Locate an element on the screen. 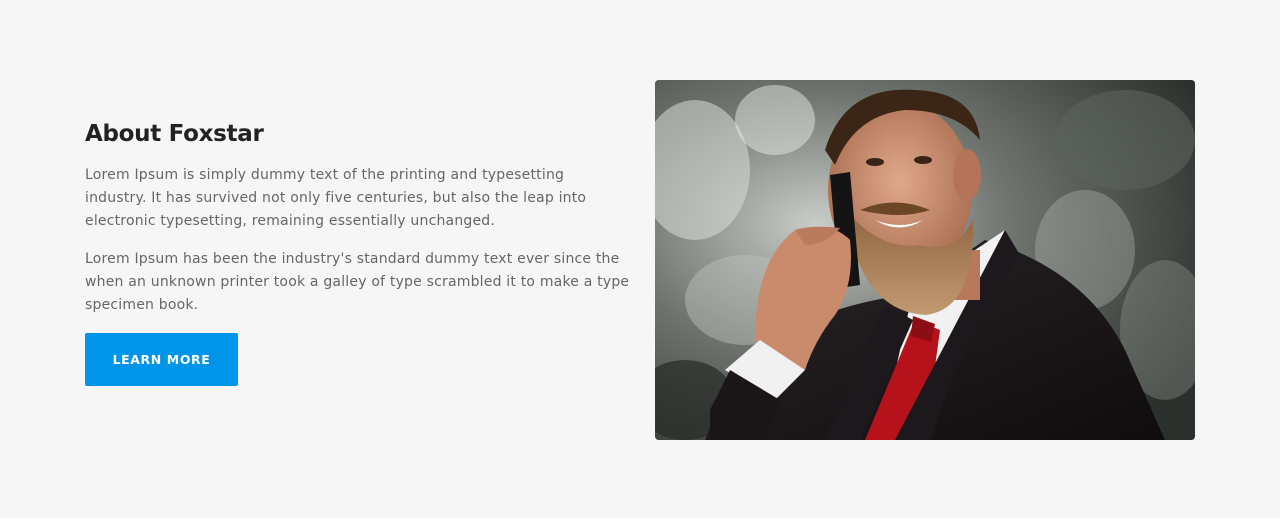 The width and height of the screenshot is (1280, 518). section-title: About Foxstar is located at coordinates (174, 134).